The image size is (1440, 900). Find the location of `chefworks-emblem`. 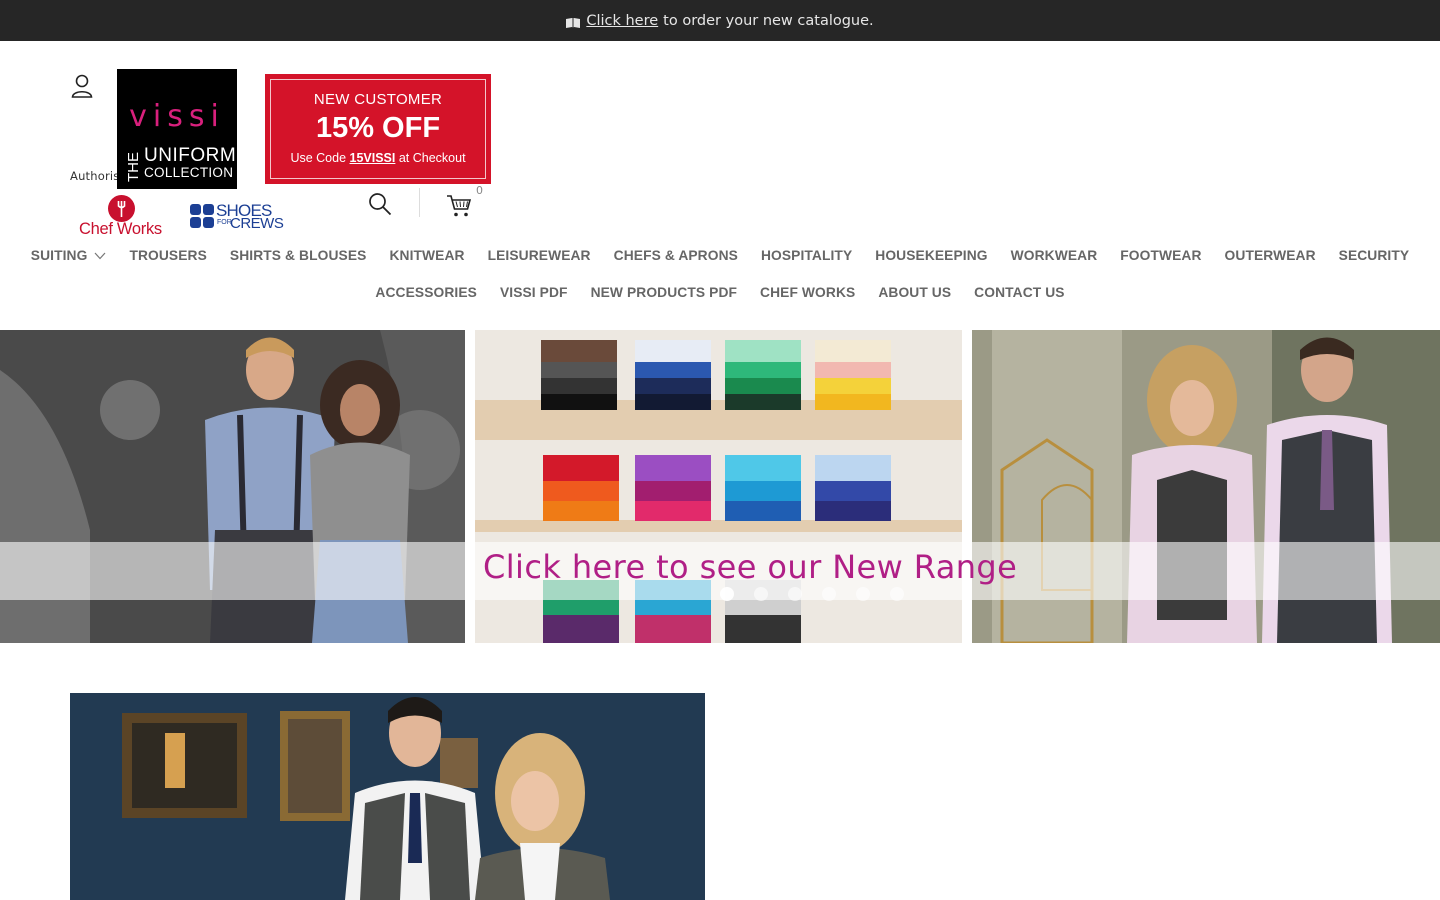

chefworks-emblem is located at coordinates (121, 208).